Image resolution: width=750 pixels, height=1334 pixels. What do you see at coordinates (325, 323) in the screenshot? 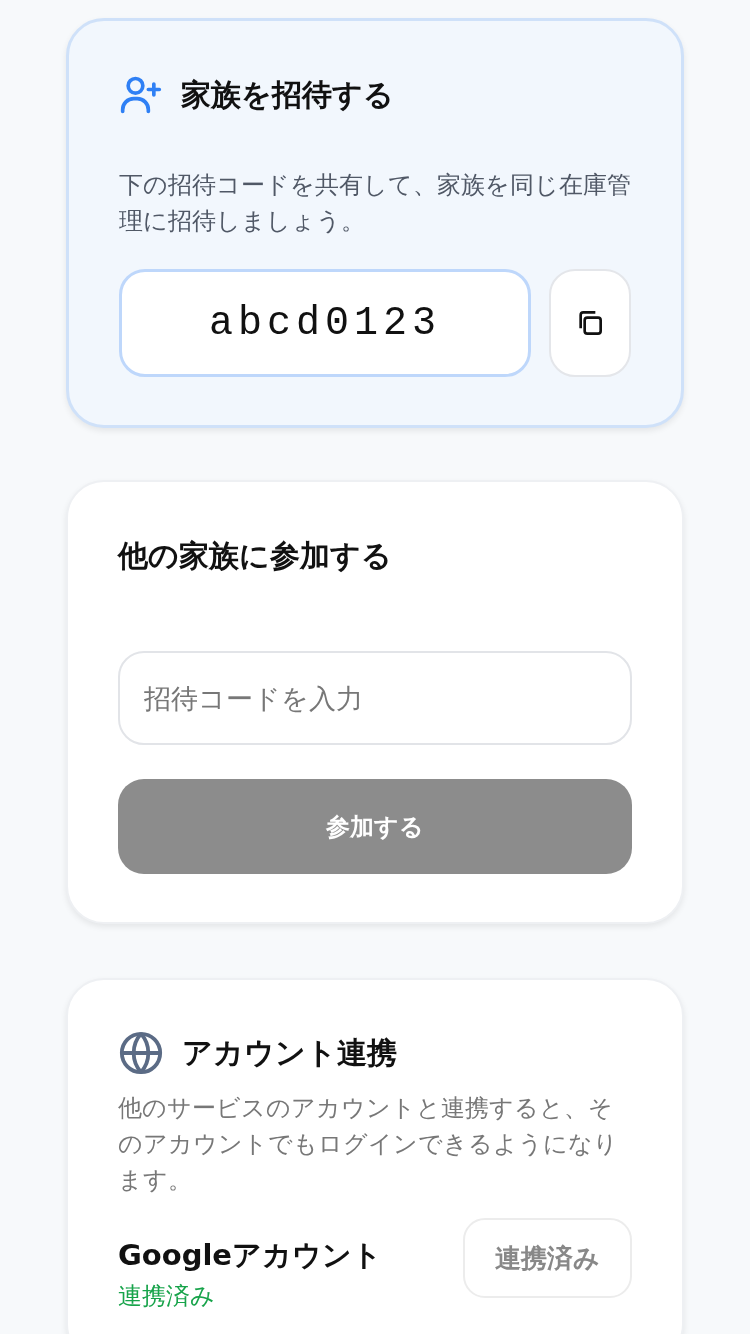
I see `invite-code: abcd0123` at bounding box center [325, 323].